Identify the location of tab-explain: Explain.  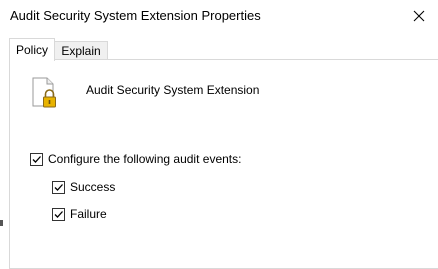
(81, 50).